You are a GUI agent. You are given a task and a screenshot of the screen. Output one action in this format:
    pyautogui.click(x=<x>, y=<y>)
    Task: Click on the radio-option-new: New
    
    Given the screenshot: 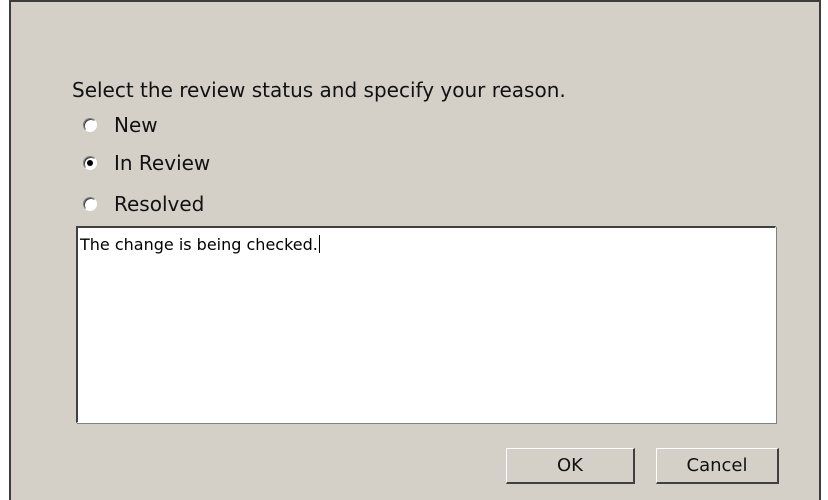 What is the action you would take?
    pyautogui.click(x=120, y=125)
    